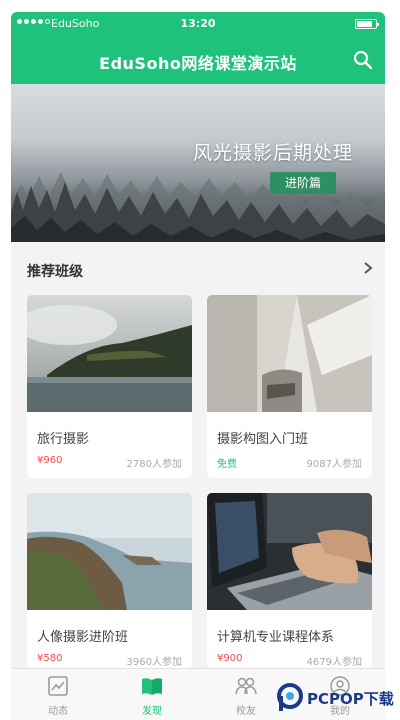 Image resolution: width=400 pixels, height=720 pixels. I want to click on battery-icon, so click(367, 24).